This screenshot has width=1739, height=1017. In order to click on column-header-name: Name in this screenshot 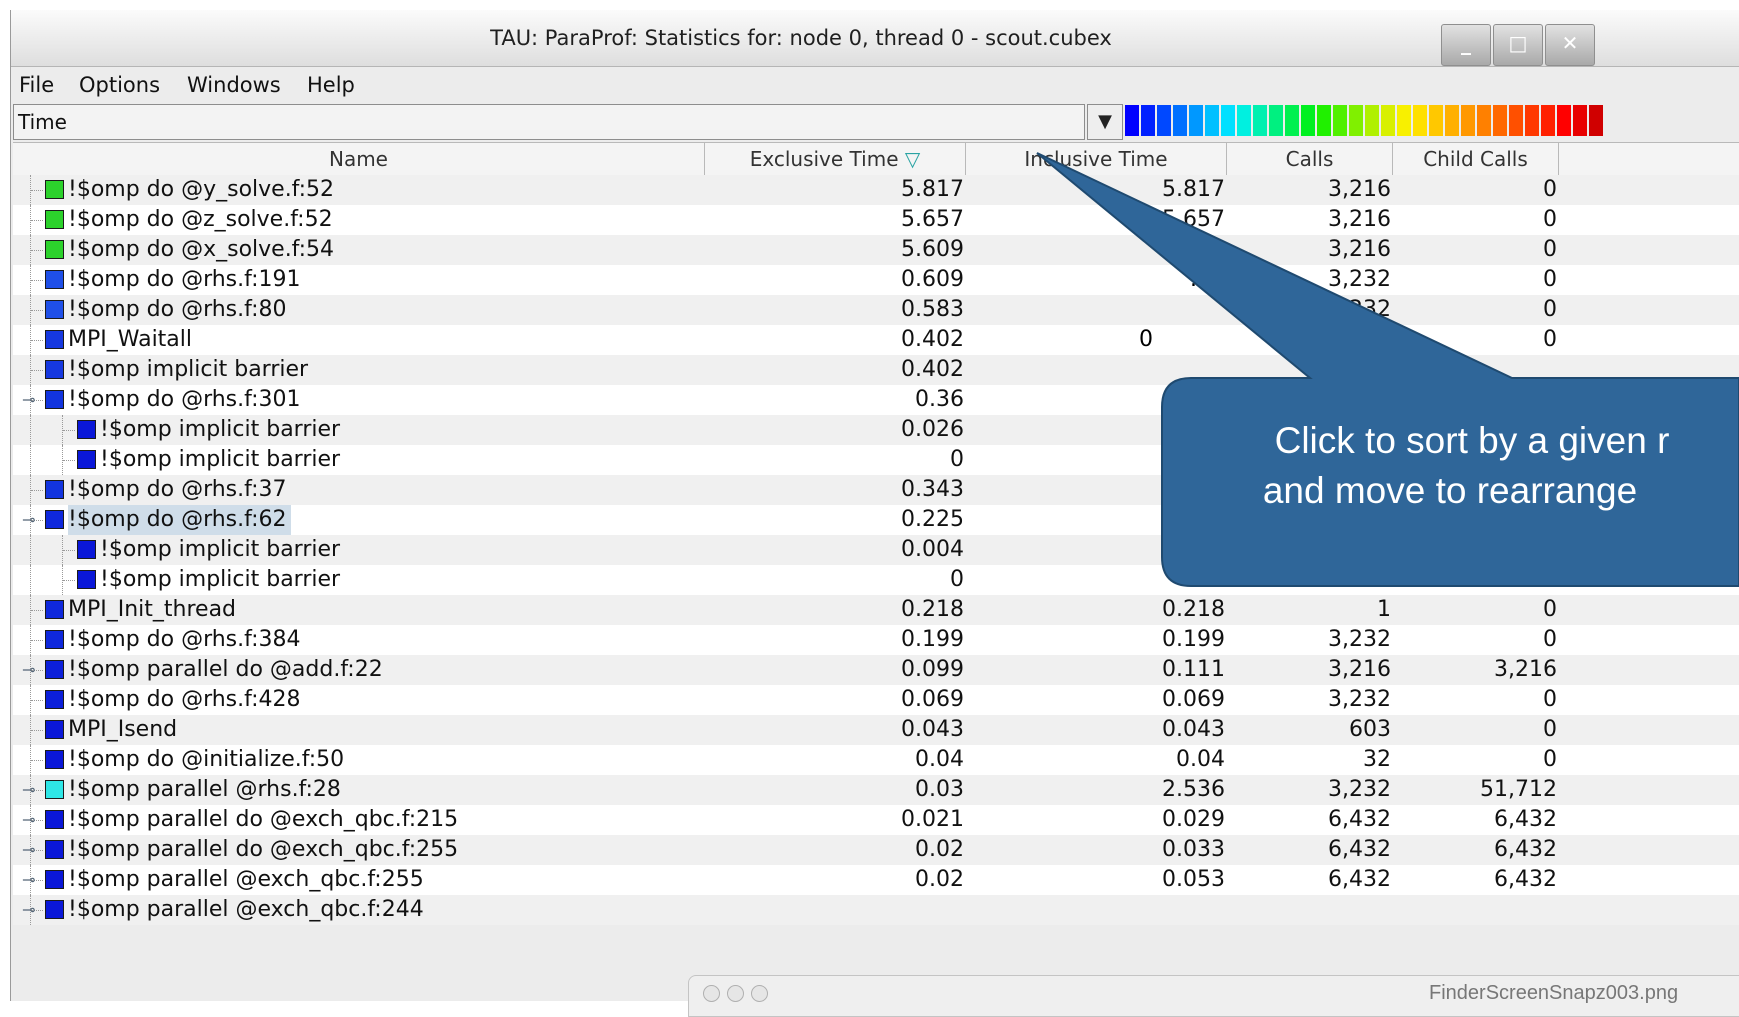, I will do `click(359, 159)`.